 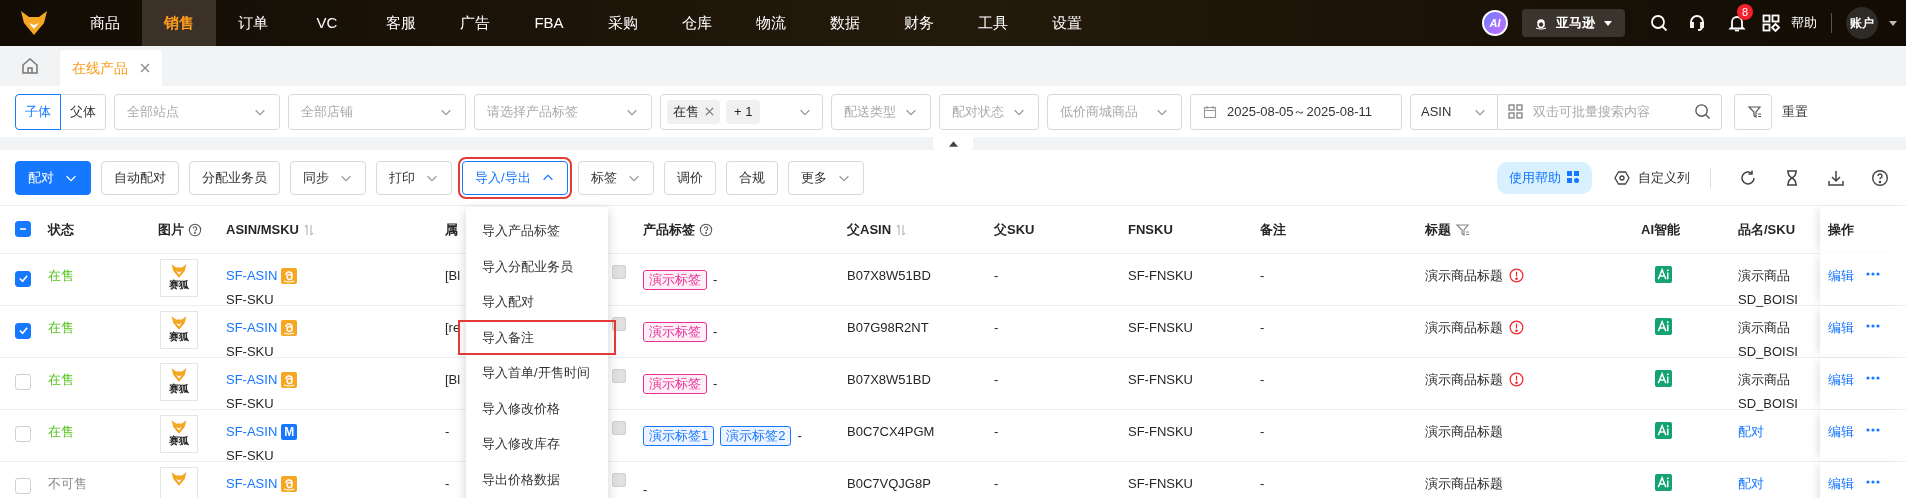 What do you see at coordinates (697, 23) in the screenshot?
I see `nav-item: 仓库` at bounding box center [697, 23].